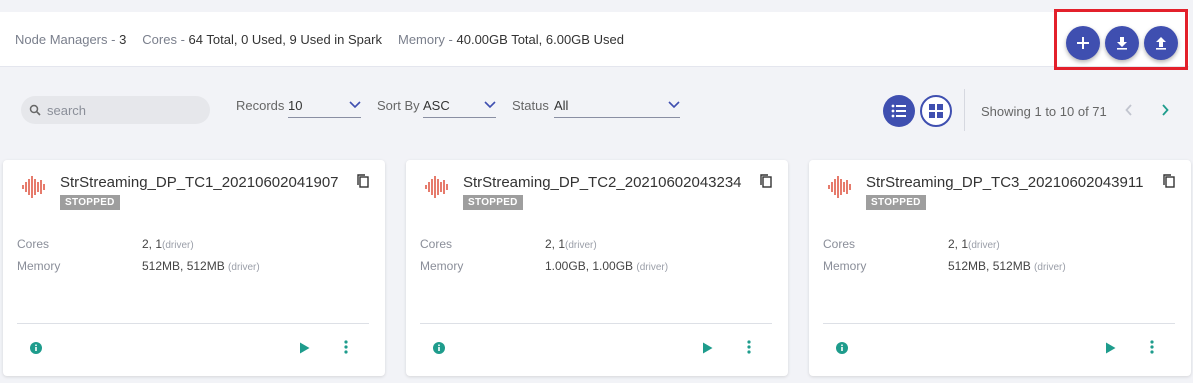 The height and width of the screenshot is (383, 1193). I want to click on pipeline-name: StrStreaming_DP_TC3_20210602043911, so click(1004, 182).